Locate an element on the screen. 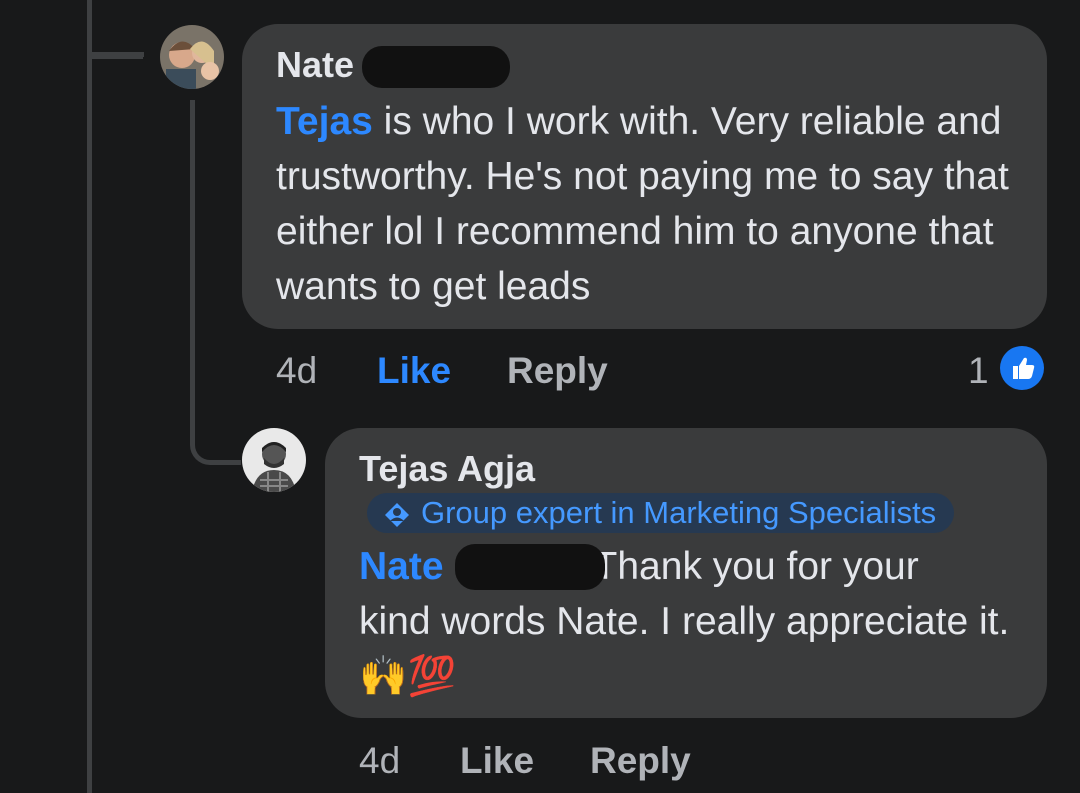 The height and width of the screenshot is (793, 1080). thread-connector-top is located at coordinates (115, 29).